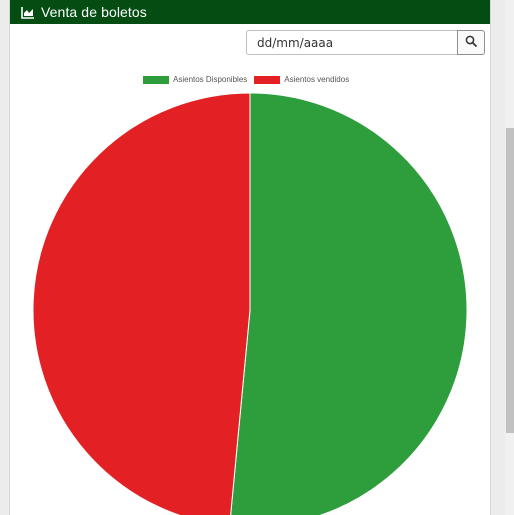 The height and width of the screenshot is (515, 514). Describe the element at coordinates (156, 79) in the screenshot. I see `legend-swatch-available` at that location.